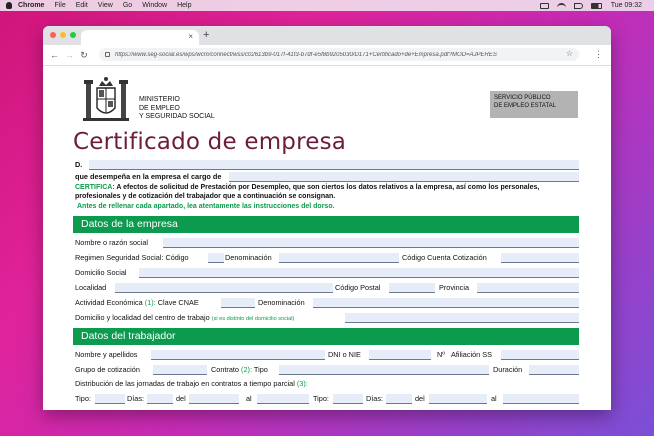  What do you see at coordinates (626, 5) in the screenshot?
I see `menubar-clock: Tue 09:32` at bounding box center [626, 5].